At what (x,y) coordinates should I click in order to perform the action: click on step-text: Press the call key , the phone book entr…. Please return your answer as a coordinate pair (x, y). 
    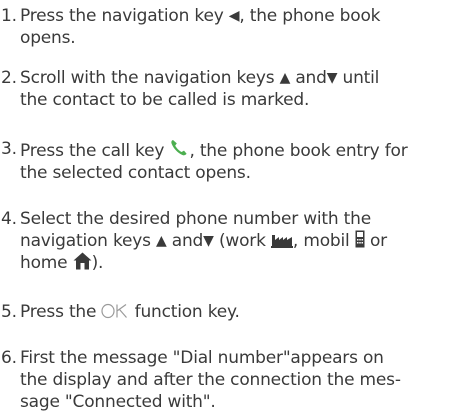
    Looking at the image, I should click on (246, 161).